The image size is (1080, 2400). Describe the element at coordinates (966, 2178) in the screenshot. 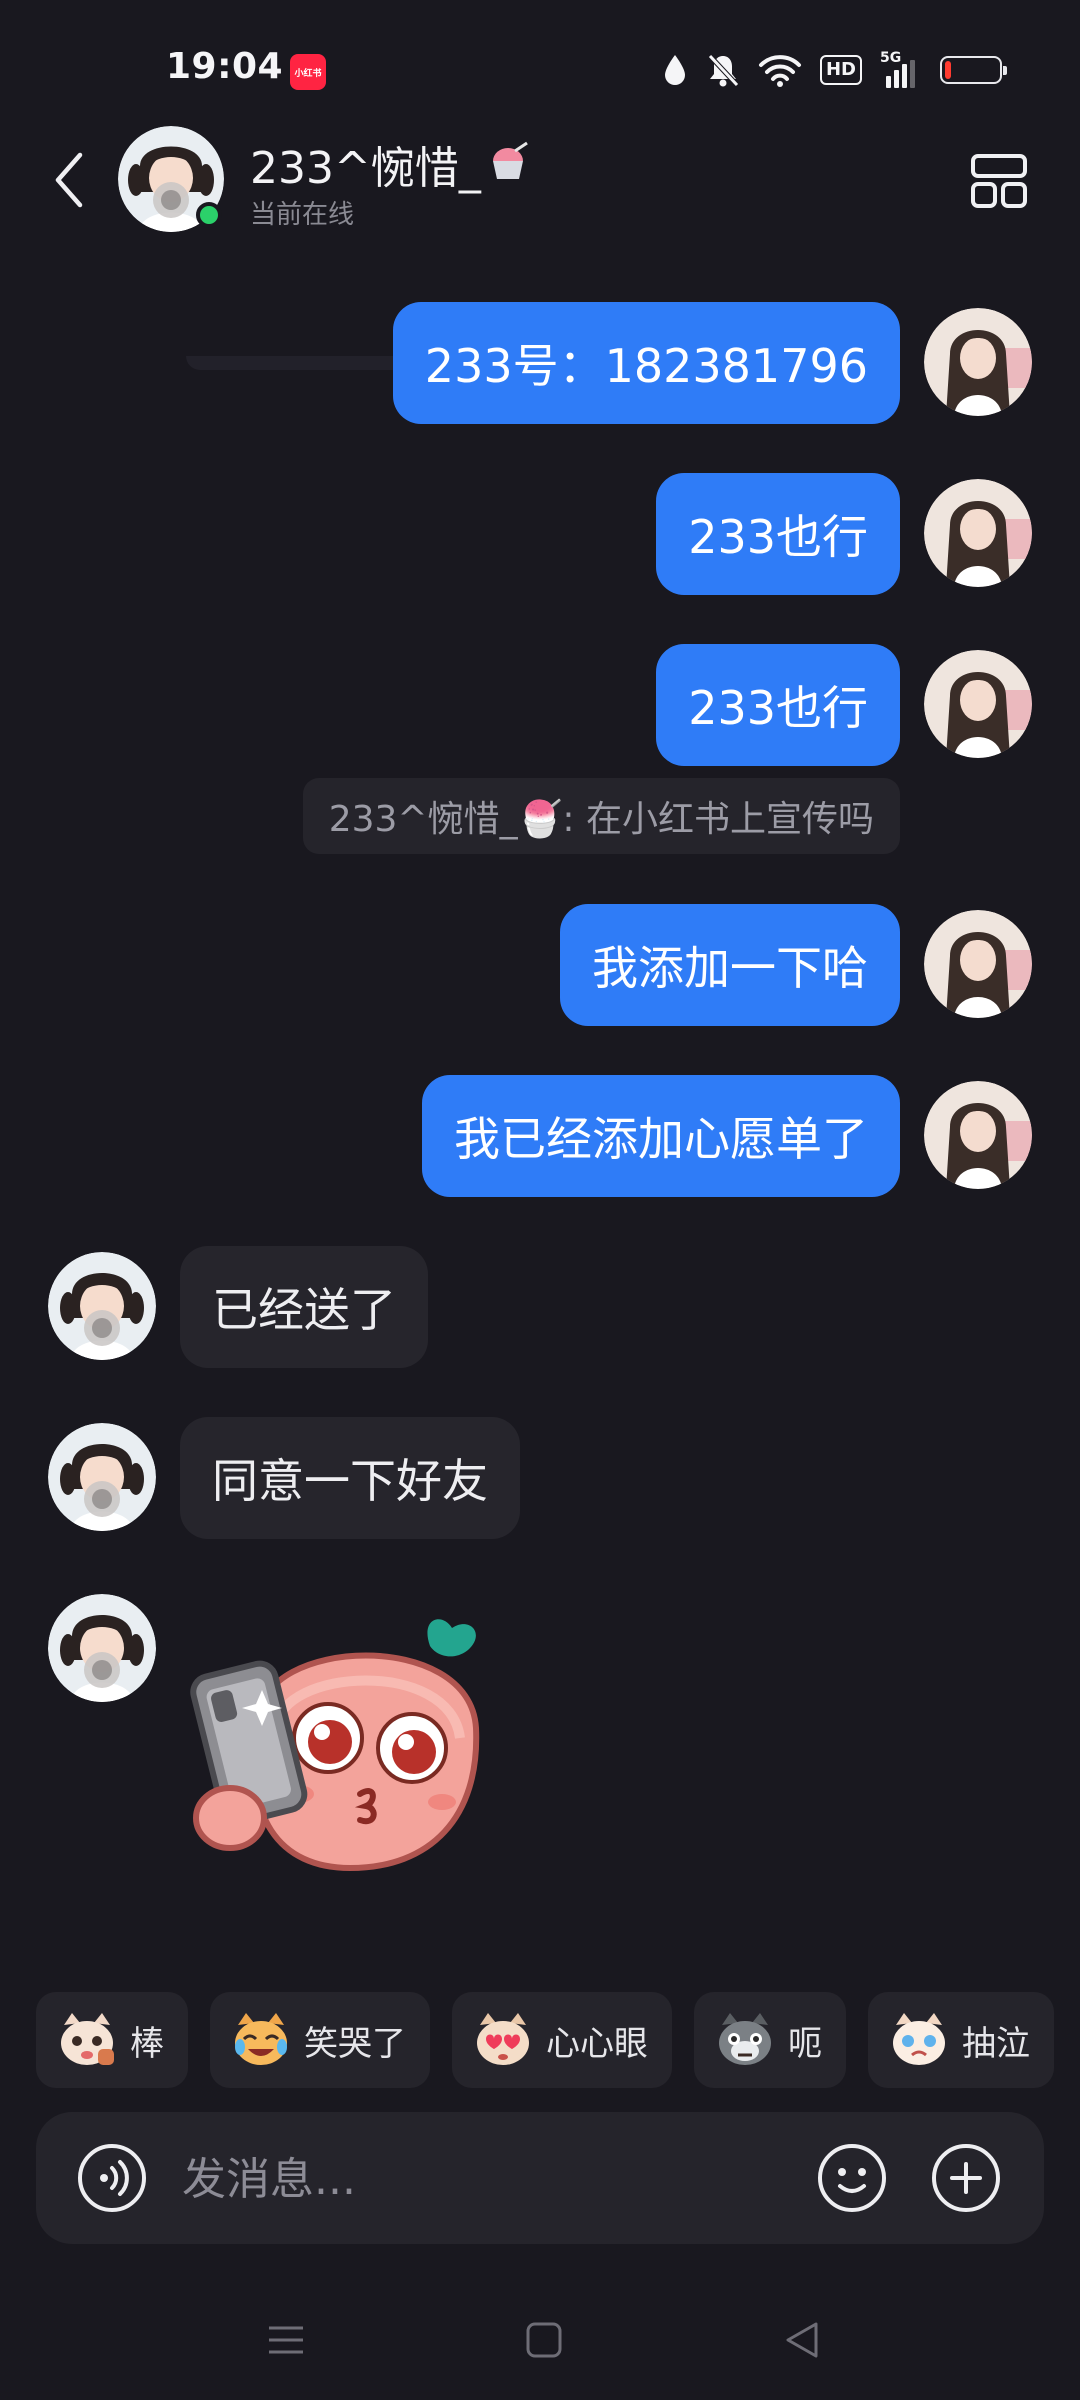

I see `add-attachment-button` at that location.